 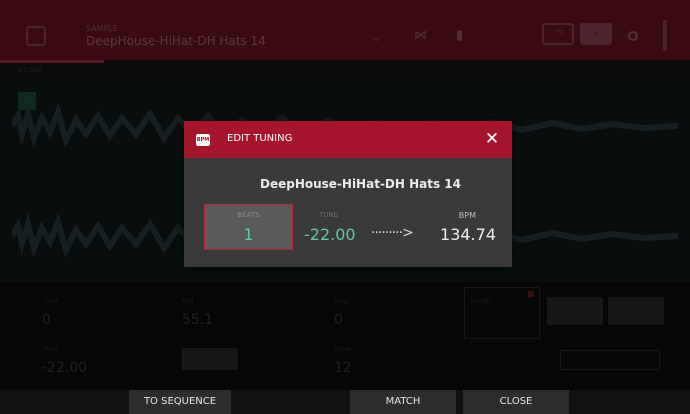 What do you see at coordinates (248, 234) in the screenshot?
I see `beats-value: 1` at bounding box center [248, 234].